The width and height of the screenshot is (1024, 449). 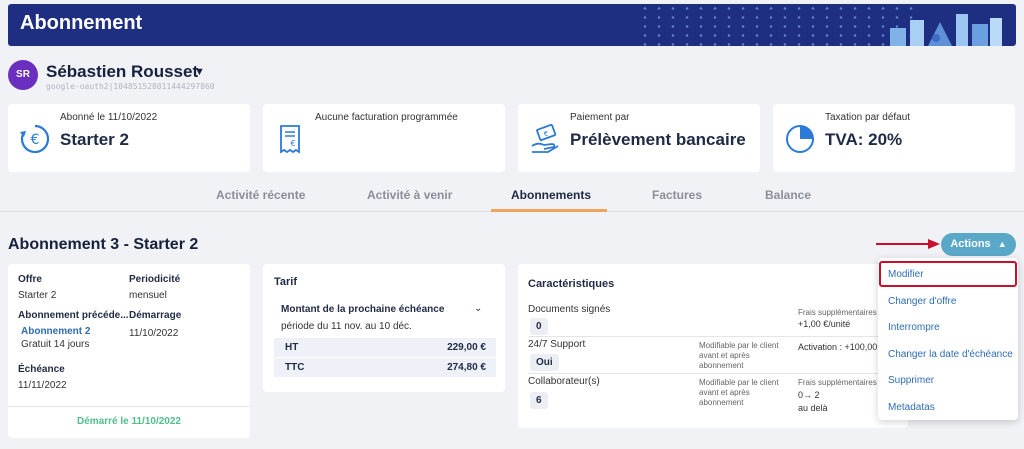 I want to click on chevron-up-icon: ▲, so click(x=1002, y=244).